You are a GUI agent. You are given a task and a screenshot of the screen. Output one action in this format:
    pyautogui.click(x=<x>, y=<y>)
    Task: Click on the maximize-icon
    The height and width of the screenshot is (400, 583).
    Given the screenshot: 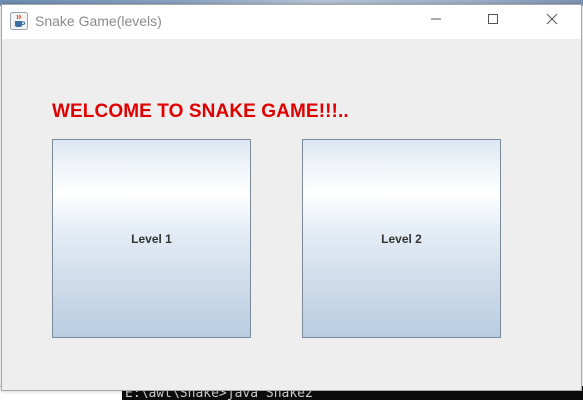 What is the action you would take?
    pyautogui.click(x=493, y=21)
    